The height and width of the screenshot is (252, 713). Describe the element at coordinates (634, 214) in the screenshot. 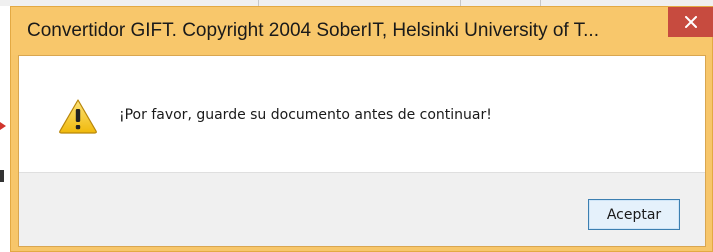

I see `accept-button: Aceptar` at that location.